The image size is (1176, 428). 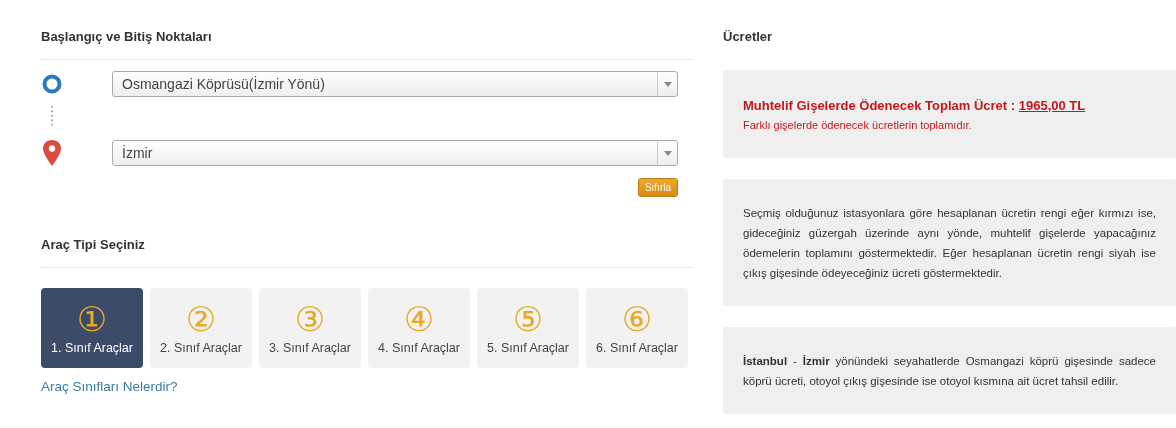 What do you see at coordinates (637, 328) in the screenshot?
I see `vehicle-class-tab: ⑥ 6. Sınıf Araçlar` at bounding box center [637, 328].